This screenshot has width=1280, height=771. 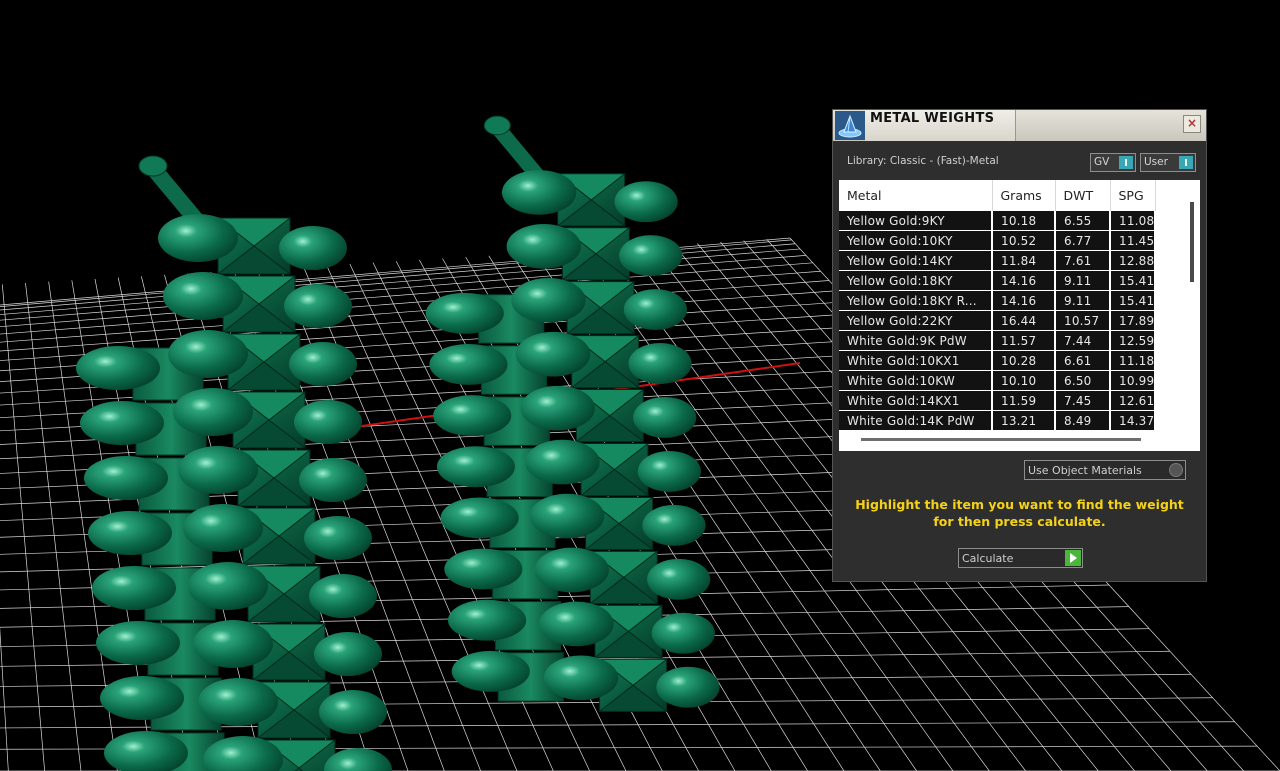 What do you see at coordinates (1024, 260) in the screenshot?
I see `table-cell-grams: 11.84` at bounding box center [1024, 260].